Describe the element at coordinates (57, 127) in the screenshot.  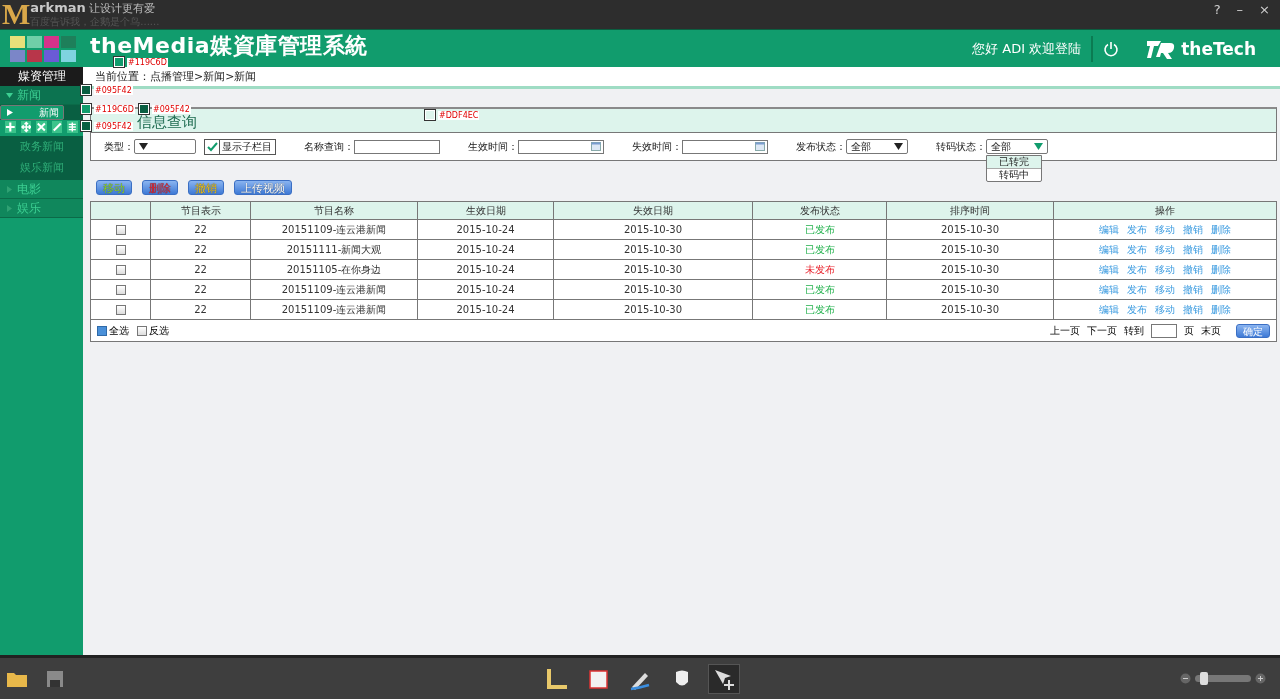
I see `edit-icon` at that location.